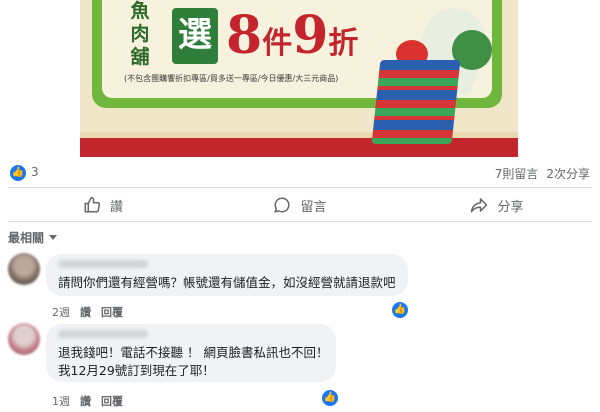 The width and height of the screenshot is (600, 412). What do you see at coordinates (244, 35) in the screenshot?
I see `headline-number: 8` at bounding box center [244, 35].